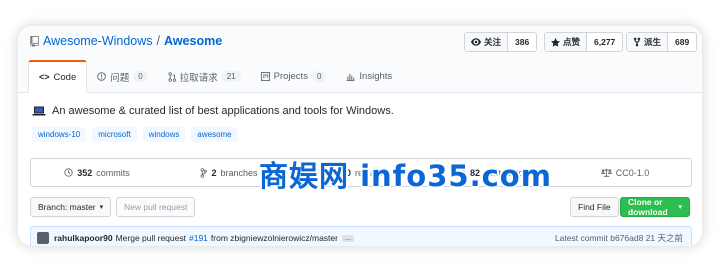  What do you see at coordinates (522, 42) in the screenshot?
I see `watch-count: 386` at bounding box center [522, 42].